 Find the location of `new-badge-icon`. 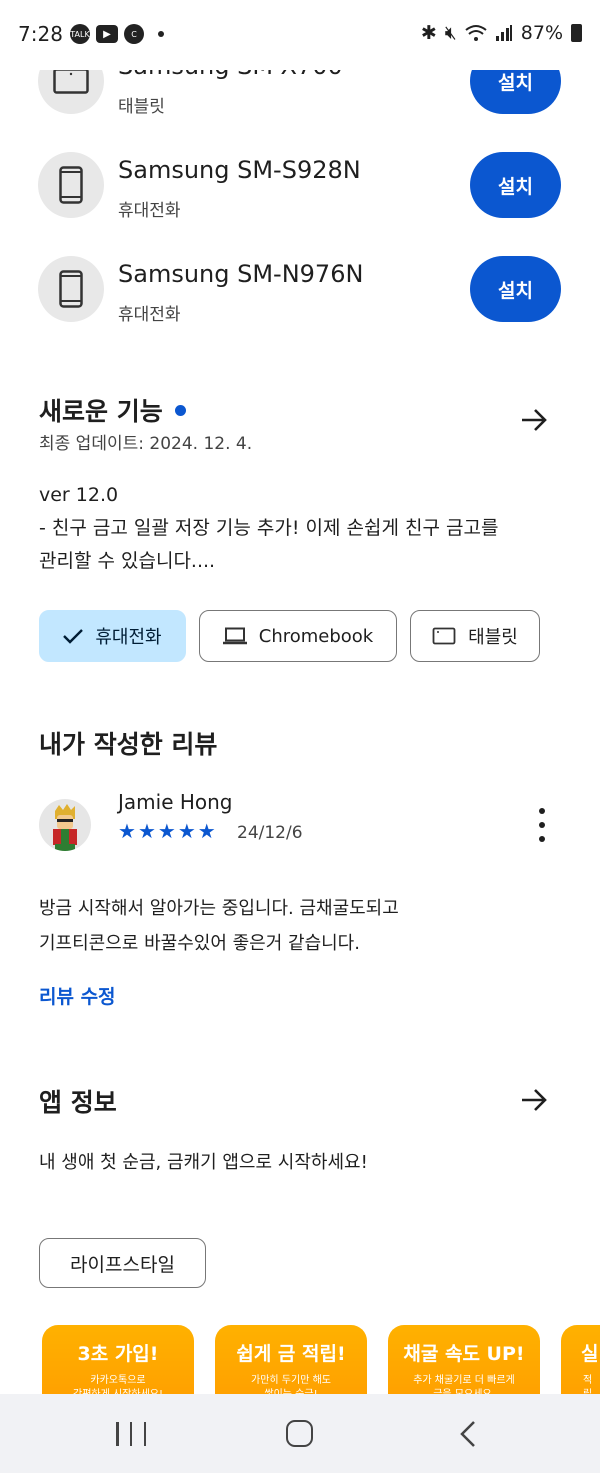

new-badge-icon is located at coordinates (180, 410).